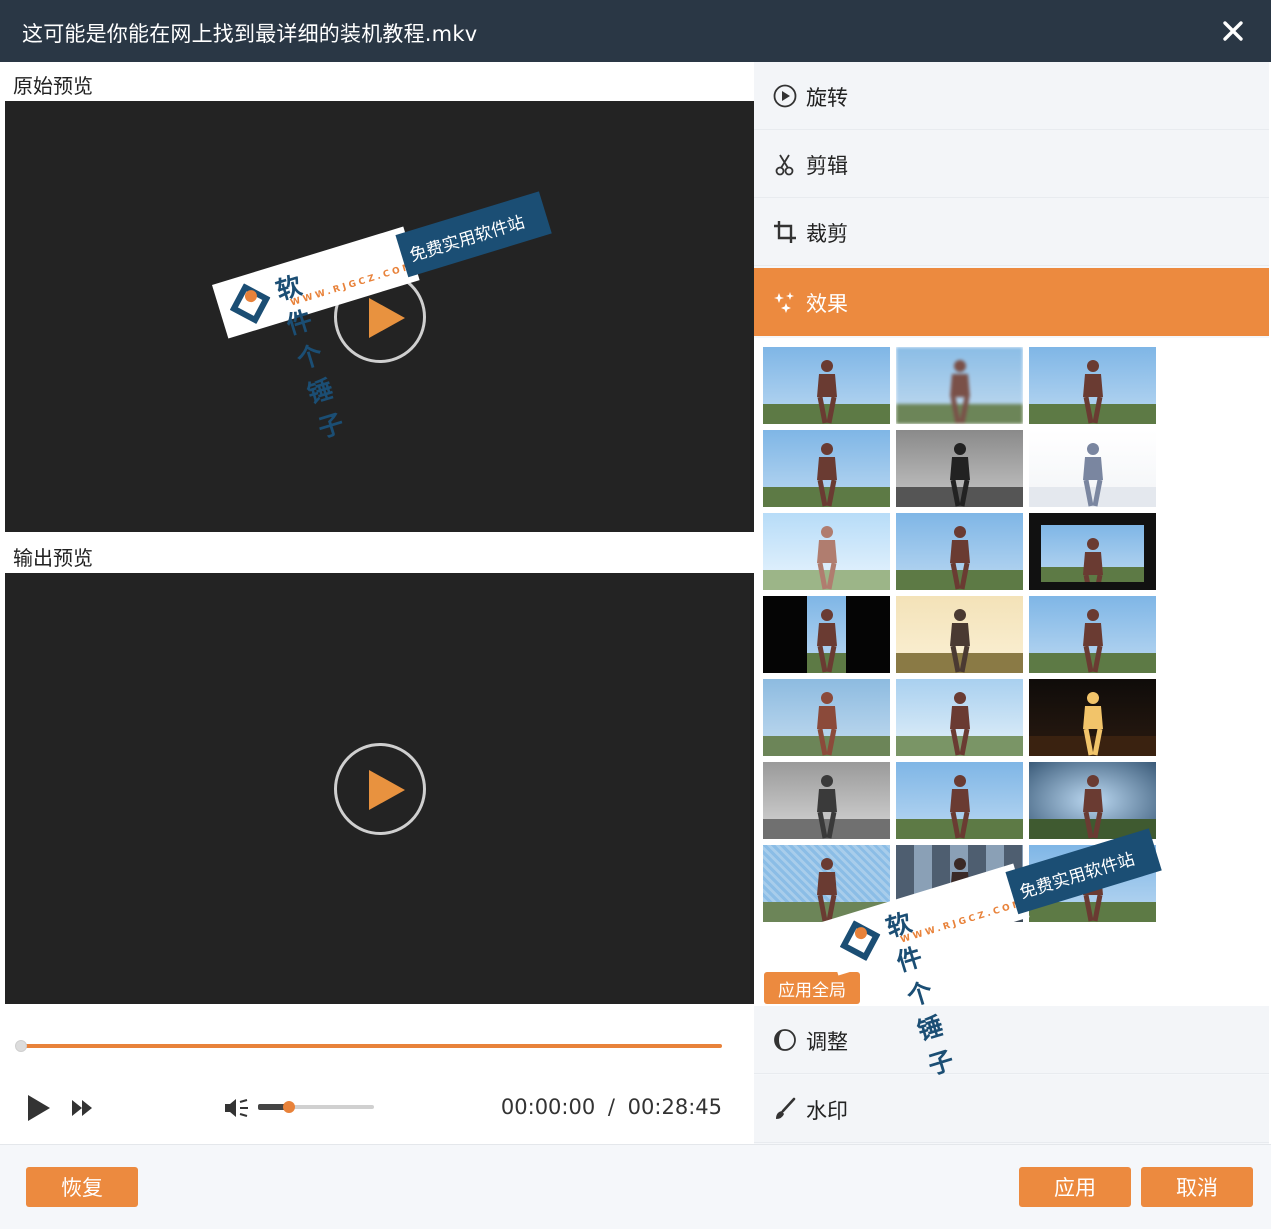  What do you see at coordinates (250, 34) in the screenshot?
I see `window-title: 这可能是你能在网上找到最详细的装机教程.mkv` at bounding box center [250, 34].